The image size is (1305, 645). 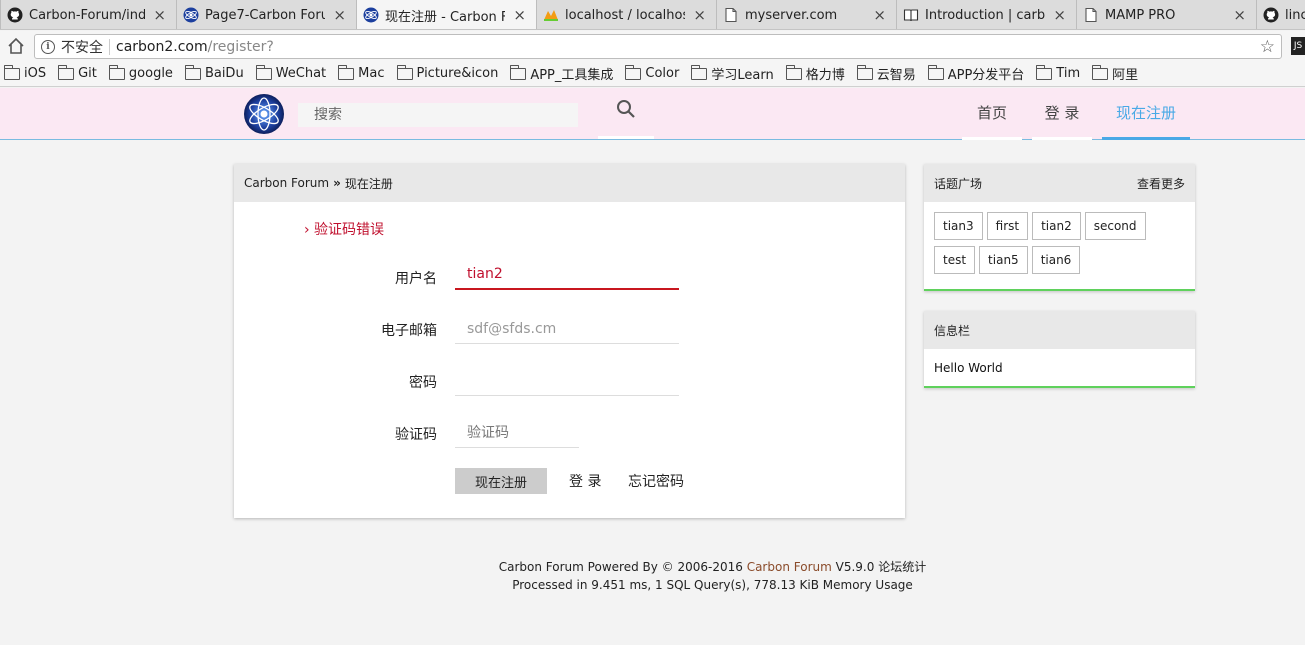 I want to click on browser-tab: Carbon-Forum/index.p ×, so click(x=88, y=14).